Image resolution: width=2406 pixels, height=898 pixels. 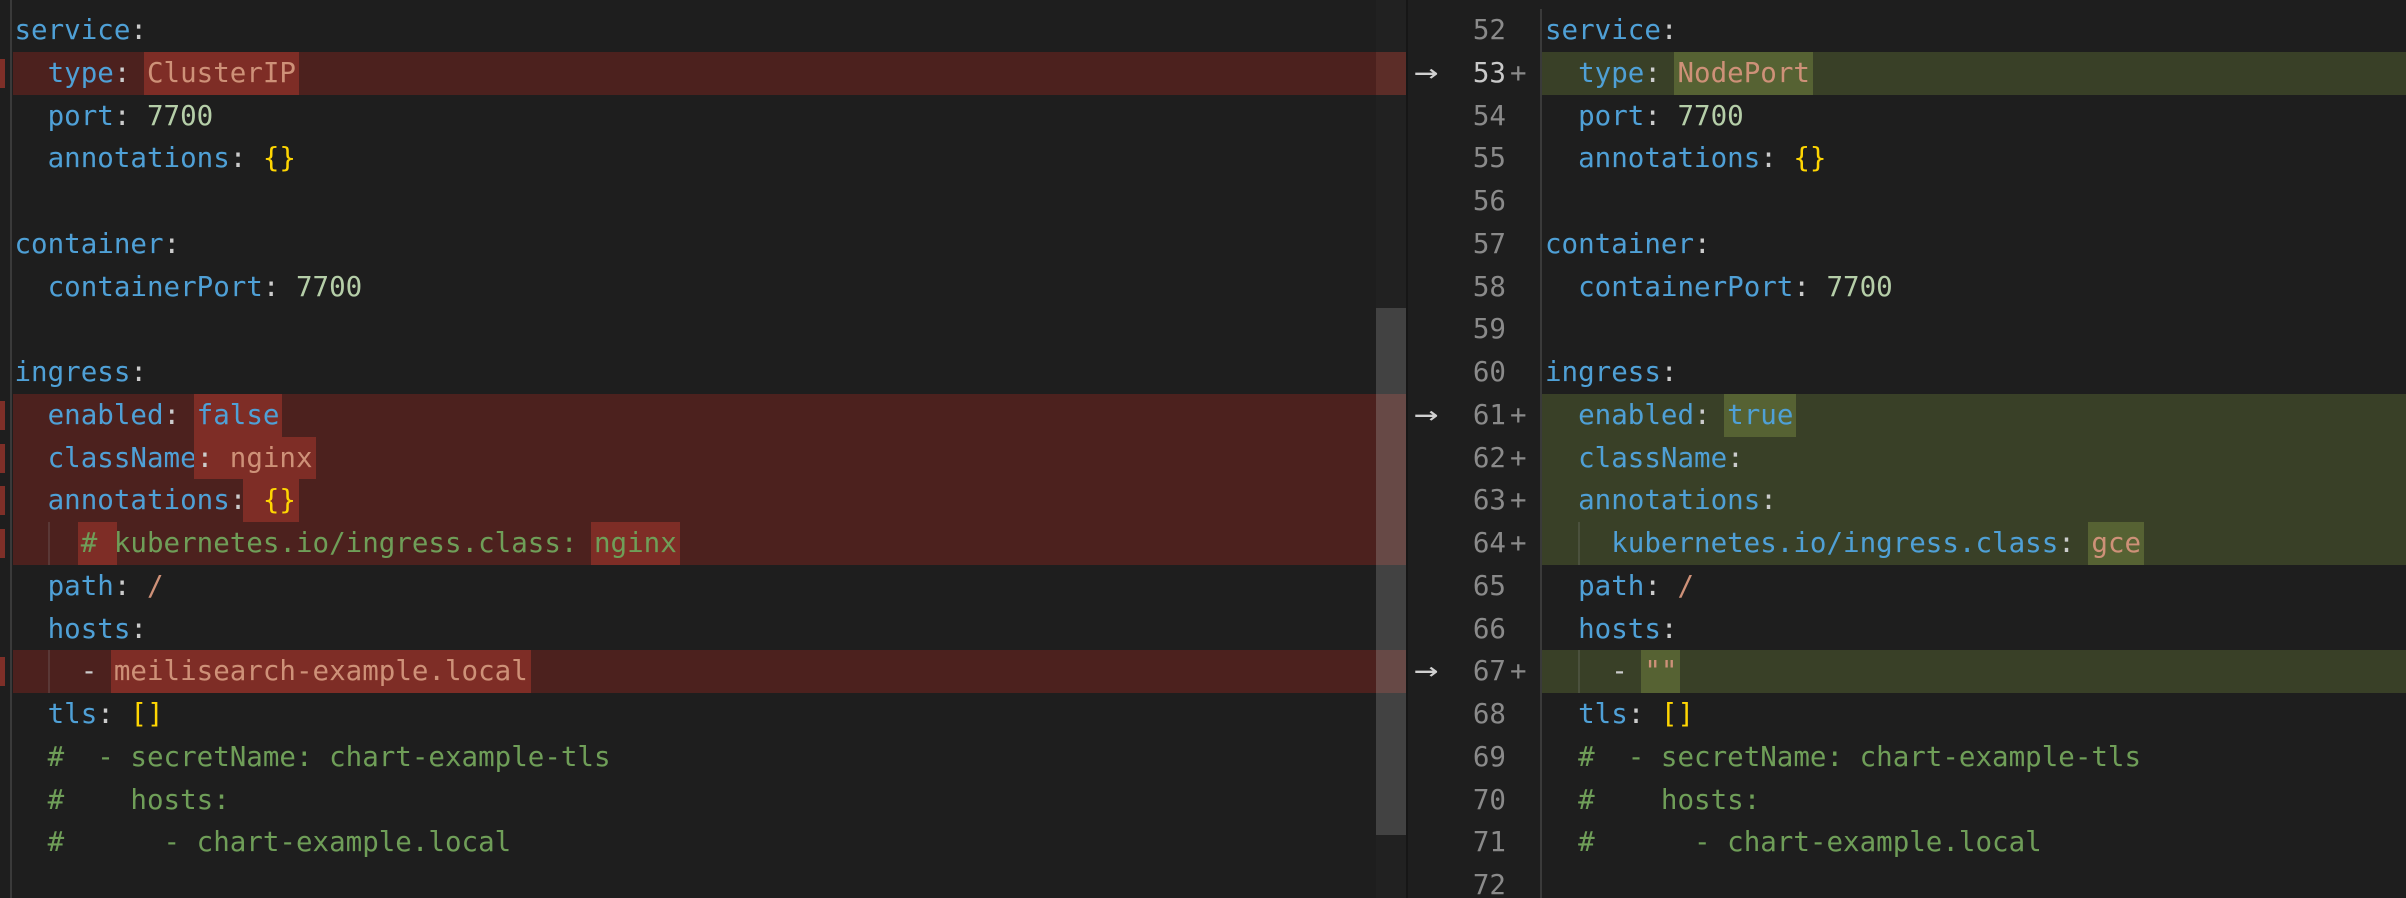 I want to click on line-number: 57, so click(x=1489, y=244).